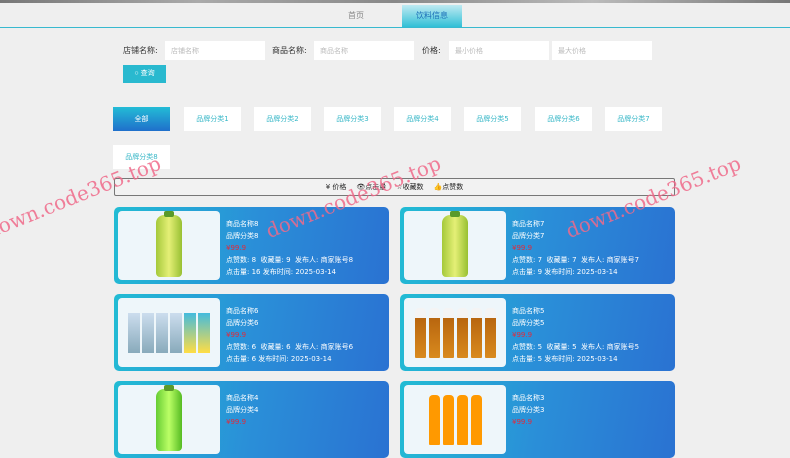  Describe the element at coordinates (528, 236) in the screenshot. I see `product-category: 品牌分类7` at that location.